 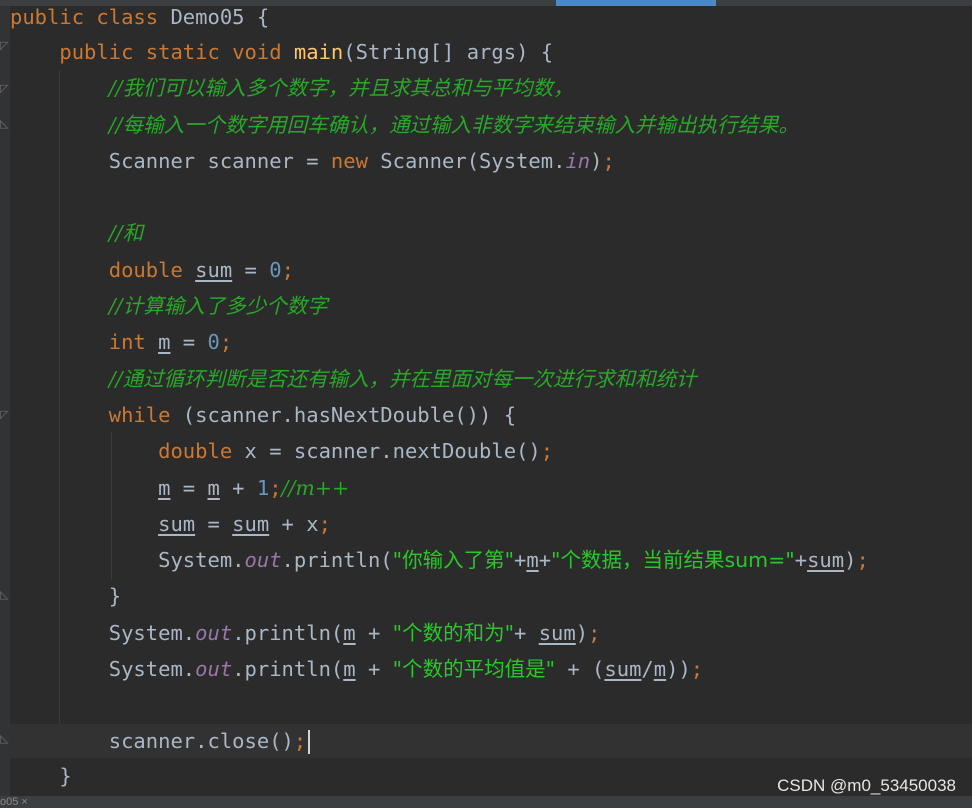 What do you see at coordinates (201, 741) in the screenshot?
I see `code-text: scanner.close()` at bounding box center [201, 741].